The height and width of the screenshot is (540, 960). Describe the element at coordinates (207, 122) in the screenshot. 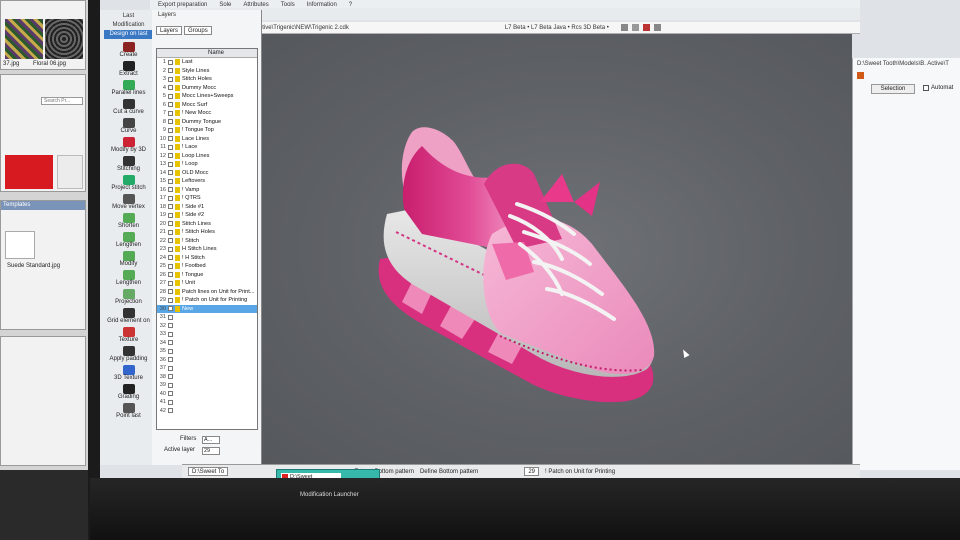

I see `table-row: 8 Dummy Tongue` at that location.